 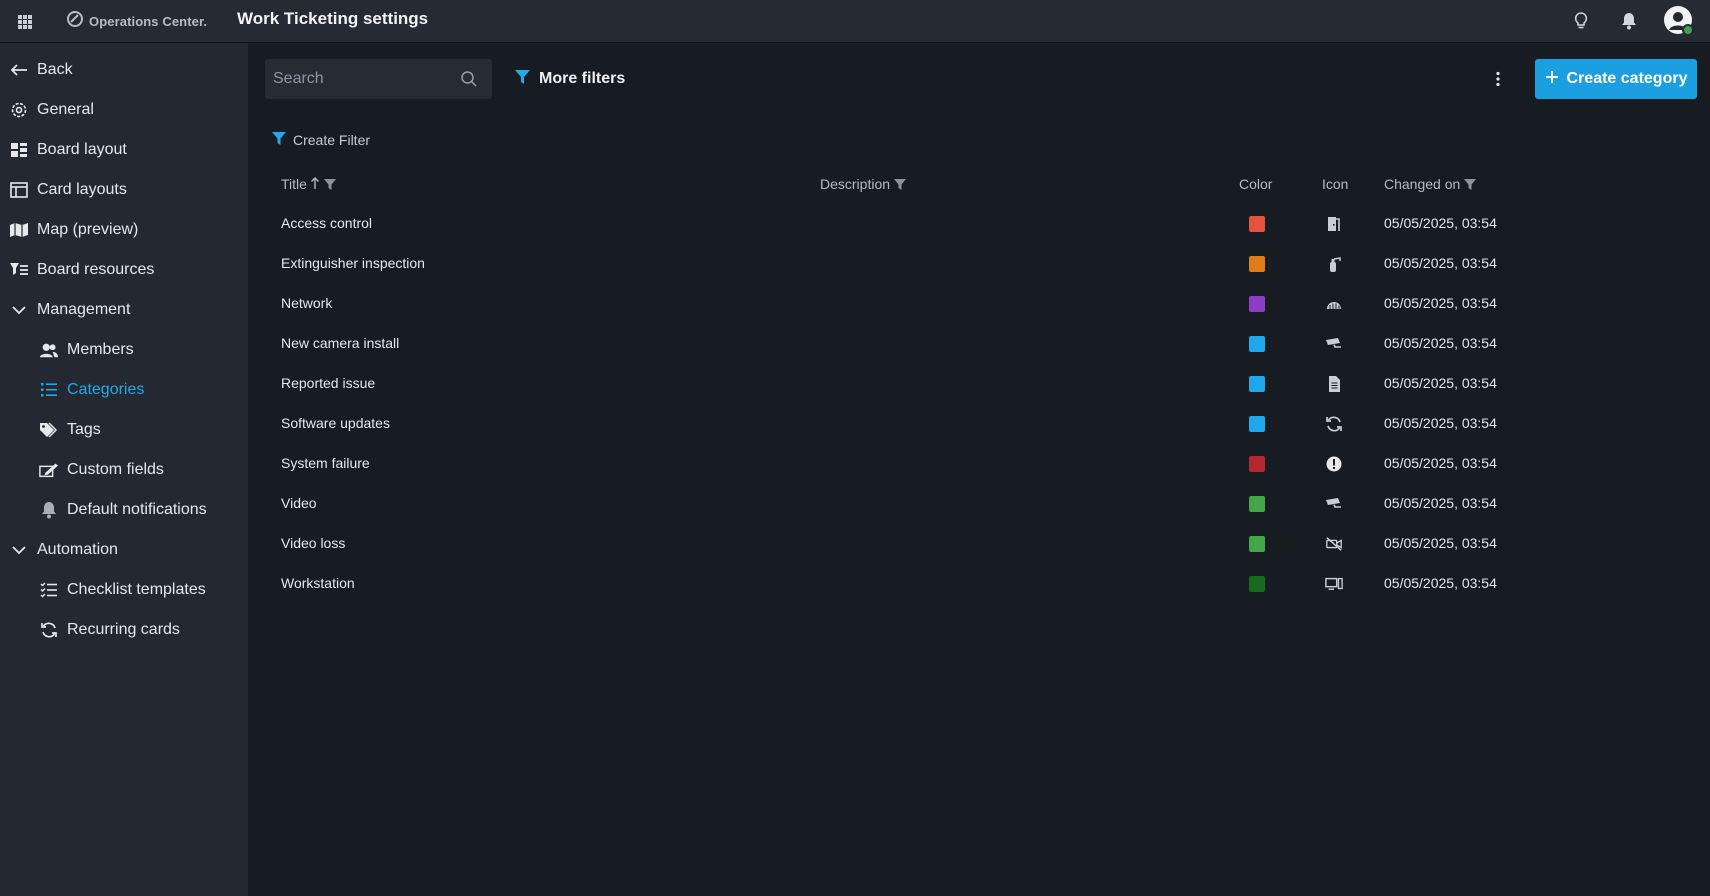 I want to click on alert-icon, so click(x=1334, y=464).